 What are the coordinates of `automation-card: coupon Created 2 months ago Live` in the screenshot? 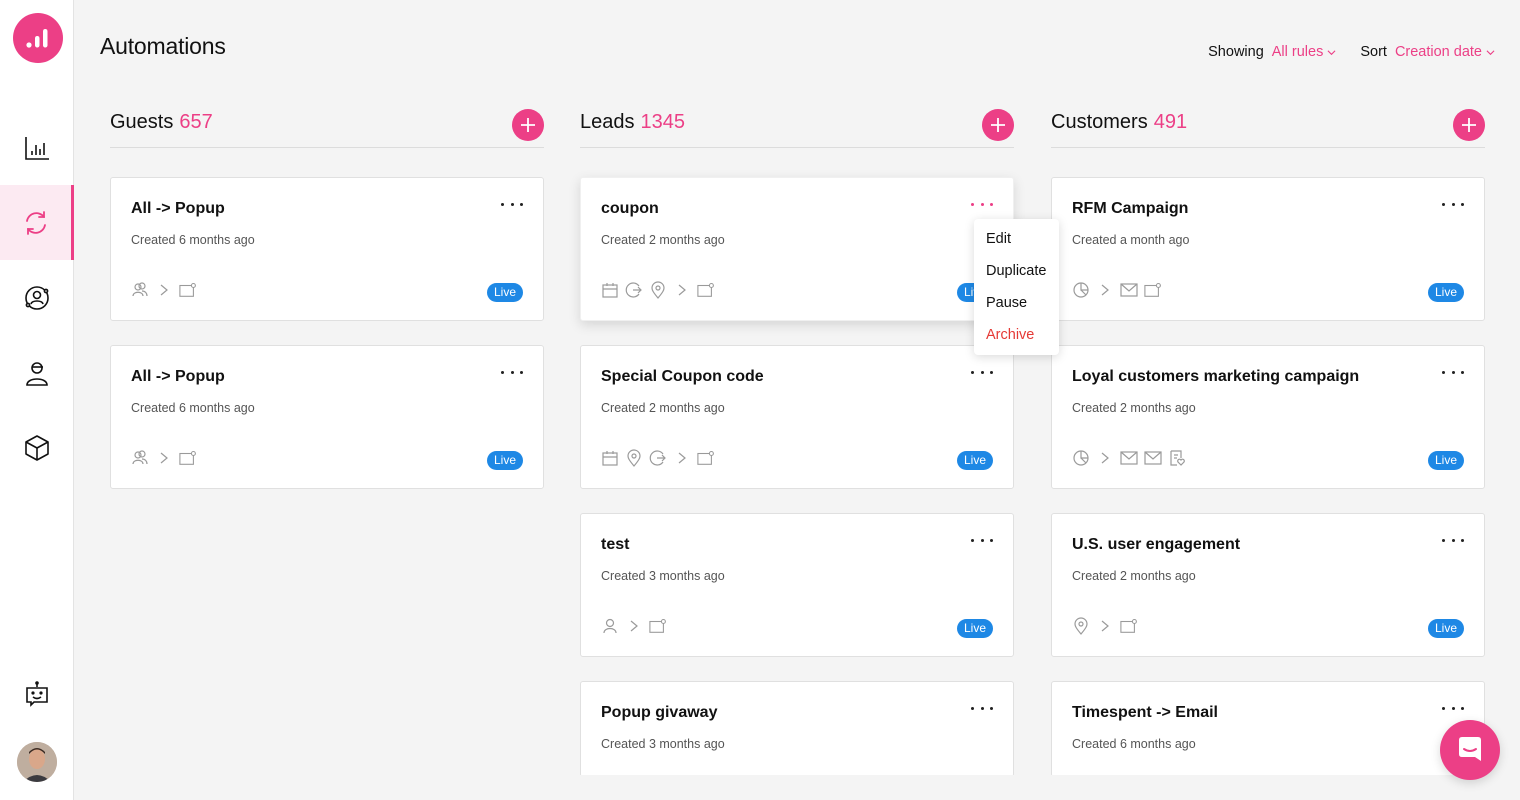 It's located at (797, 249).